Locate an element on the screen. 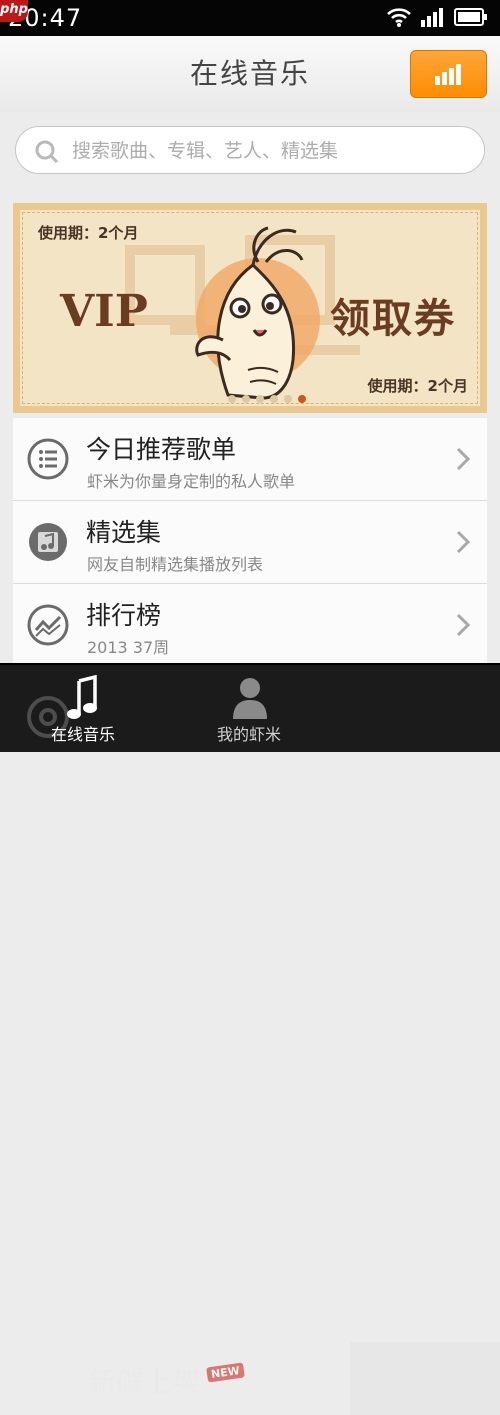 This screenshot has width=500, height=1415. list-item-title: 精选集 is located at coordinates (124, 532).